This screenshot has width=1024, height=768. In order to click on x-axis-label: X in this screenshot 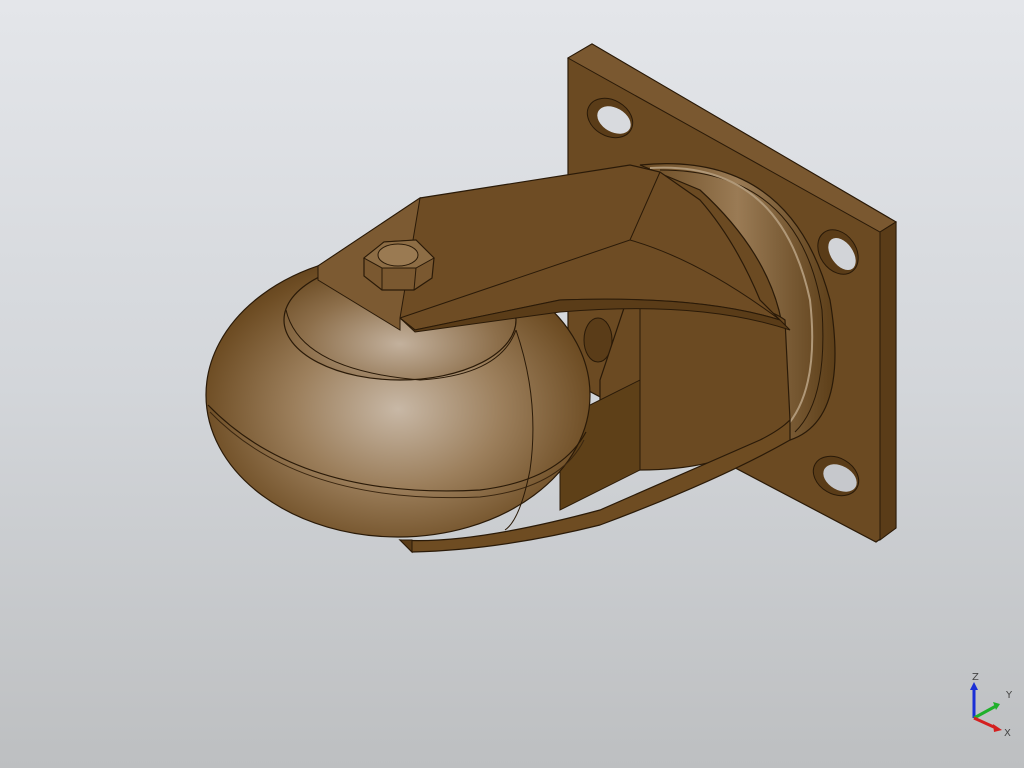, I will do `click(1007, 733)`.